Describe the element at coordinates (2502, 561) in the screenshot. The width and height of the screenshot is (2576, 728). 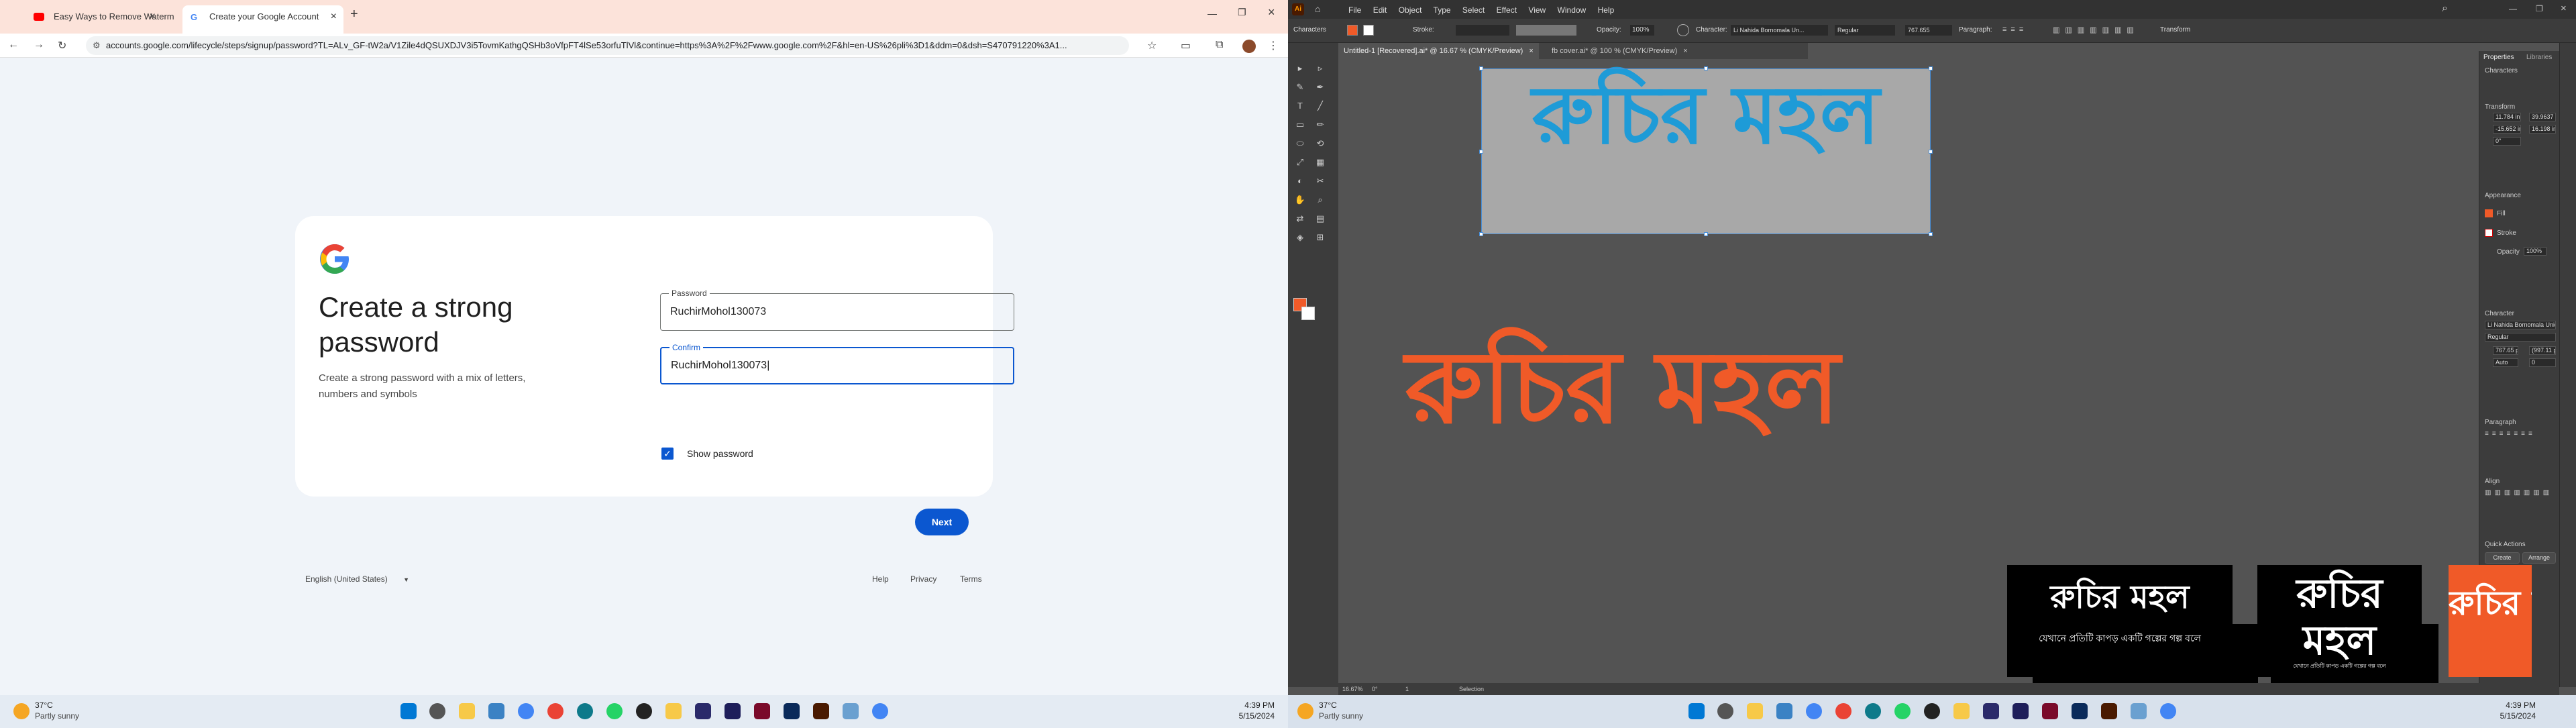
I see `create-outlines-button: Create Outlines` at that location.